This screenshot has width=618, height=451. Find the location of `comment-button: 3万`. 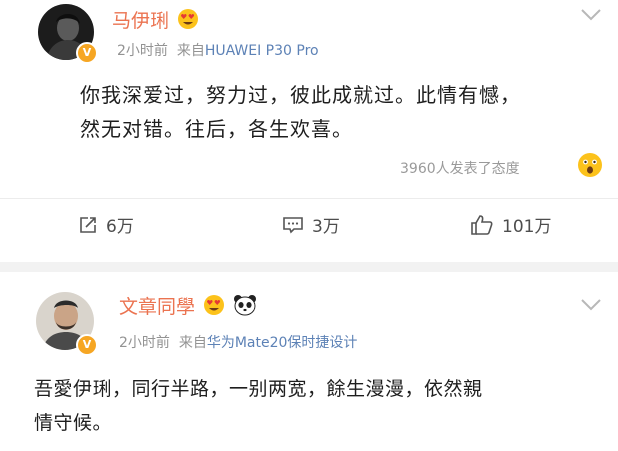

comment-button: 3万 is located at coordinates (311, 224).